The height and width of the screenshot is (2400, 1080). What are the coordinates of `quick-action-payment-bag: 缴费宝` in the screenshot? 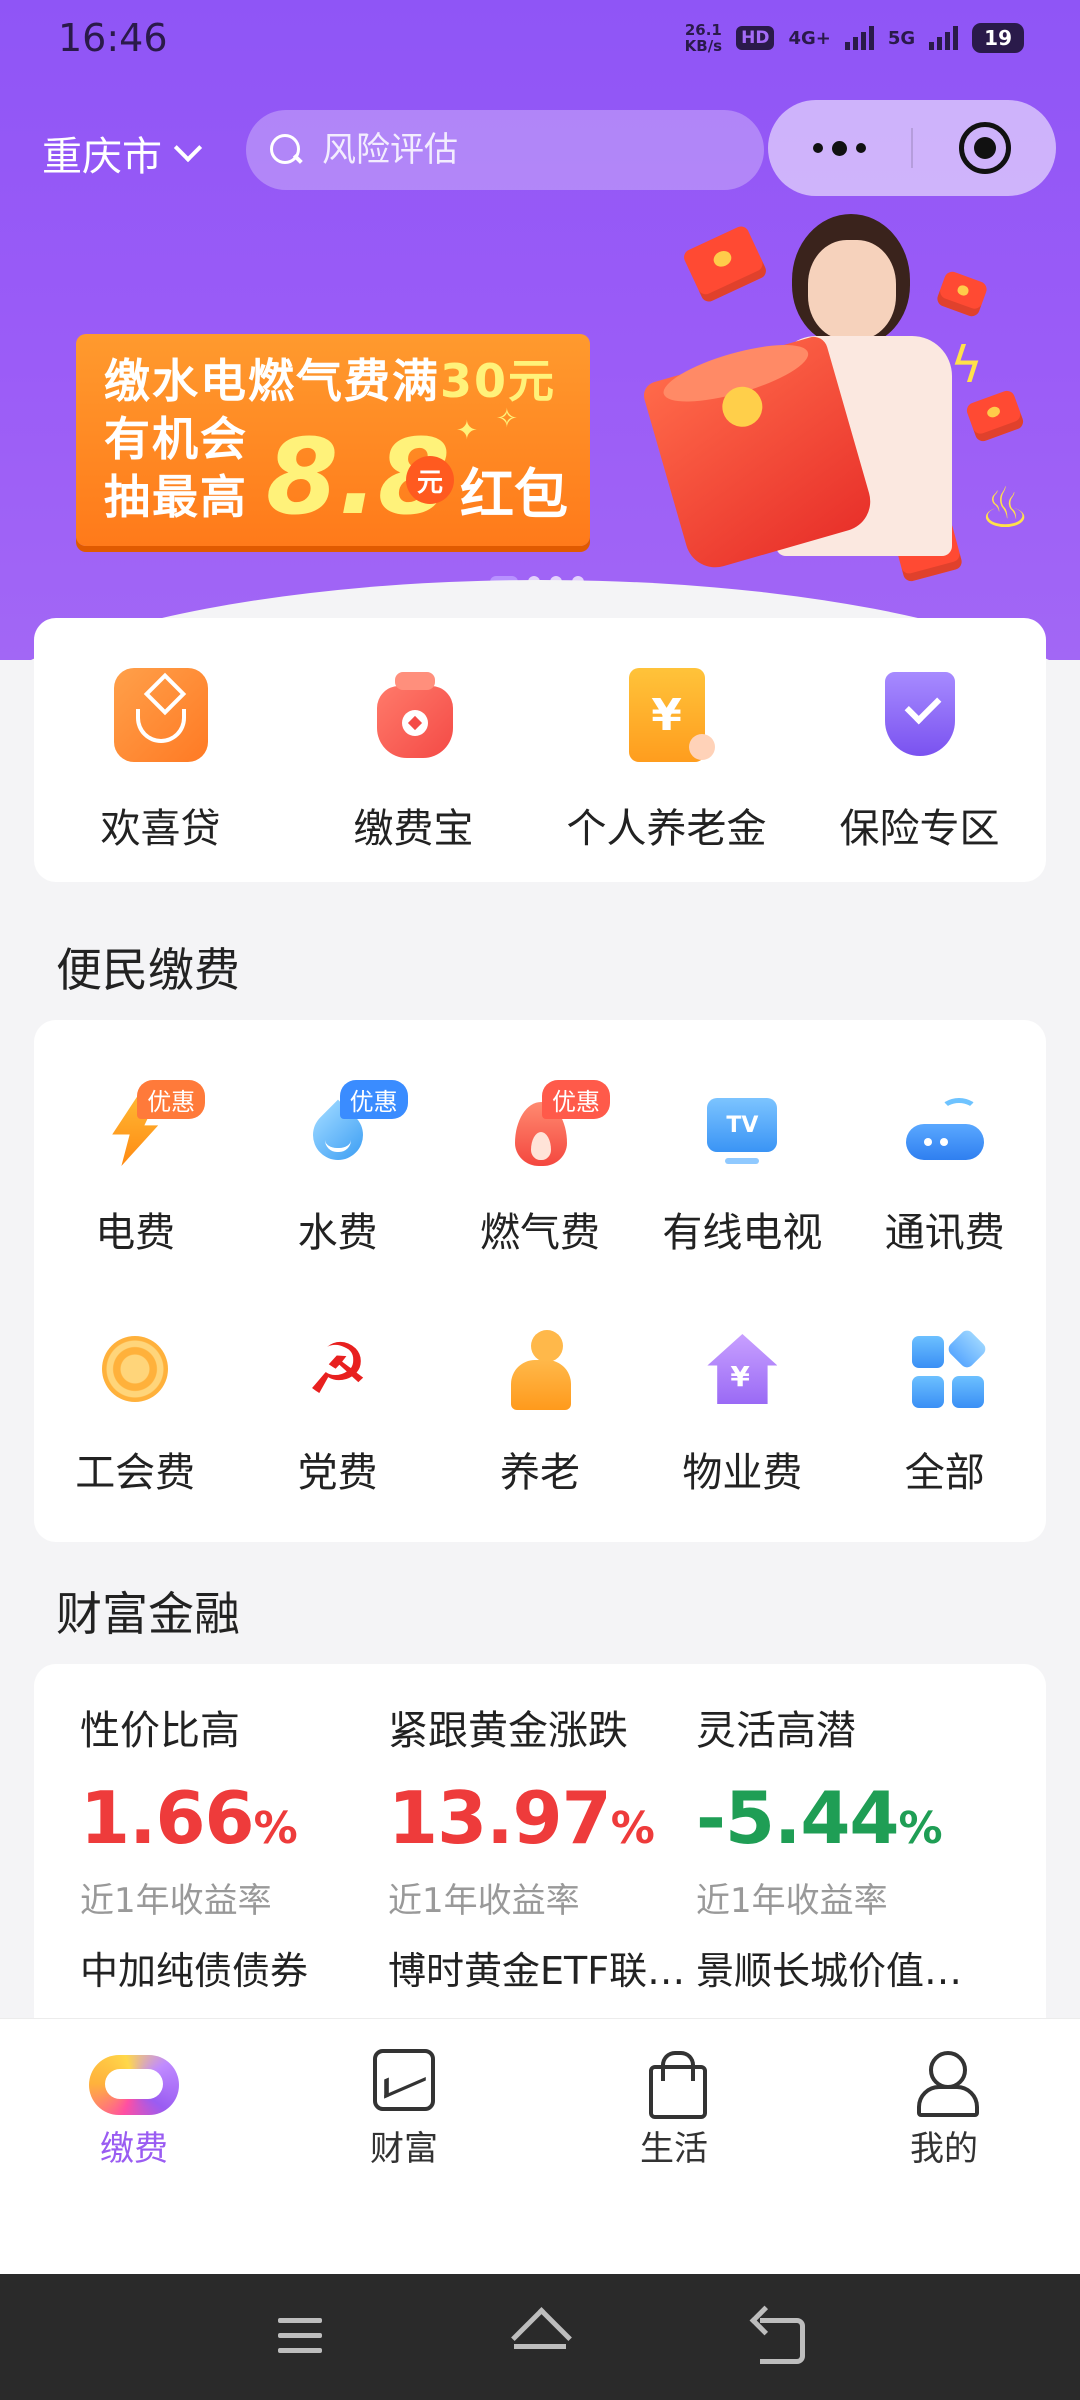 It's located at (413, 750).